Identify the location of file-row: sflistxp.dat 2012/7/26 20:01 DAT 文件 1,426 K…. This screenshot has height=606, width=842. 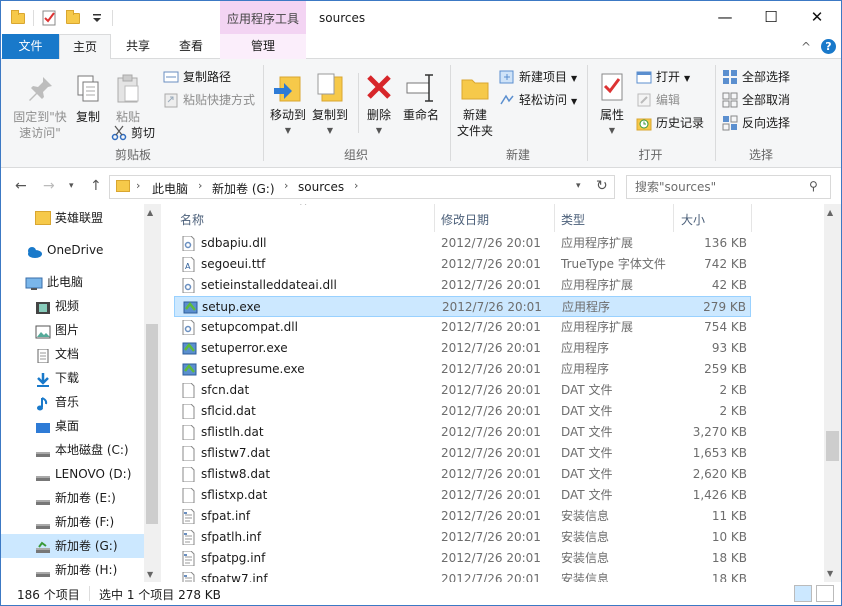
(462, 495).